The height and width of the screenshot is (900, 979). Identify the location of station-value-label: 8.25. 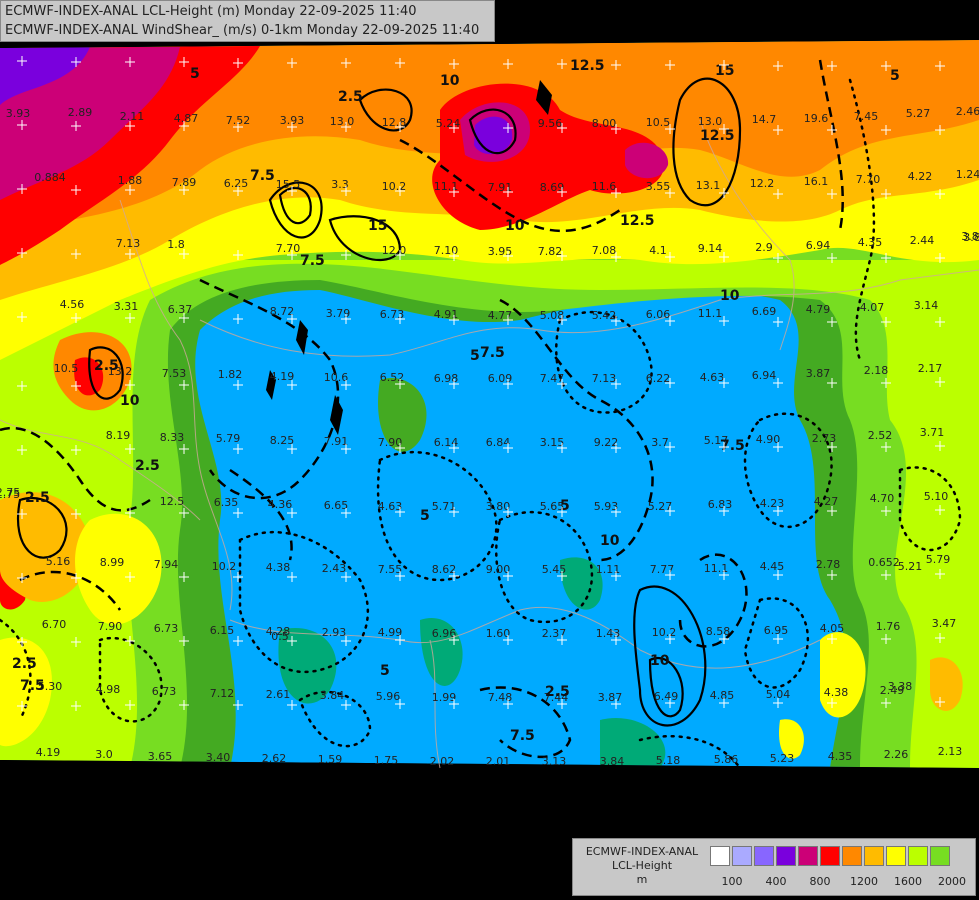
(282, 440).